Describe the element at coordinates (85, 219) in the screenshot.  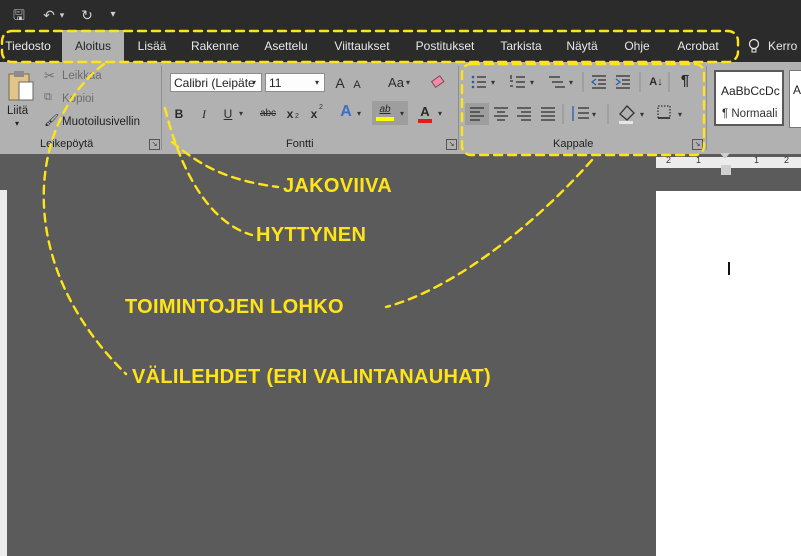
I see `tabs-callout-line` at that location.